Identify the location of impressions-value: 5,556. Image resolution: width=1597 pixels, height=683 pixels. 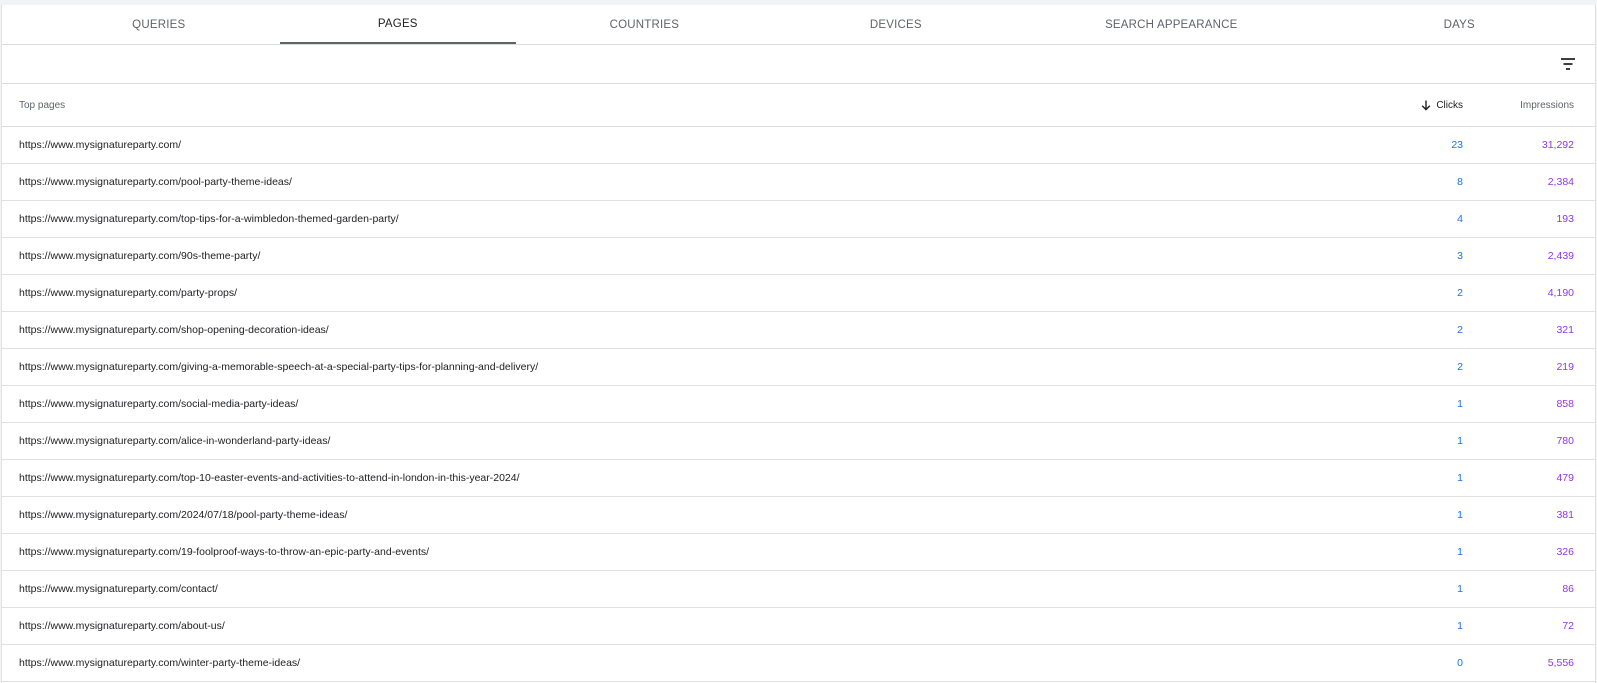
(1560, 663).